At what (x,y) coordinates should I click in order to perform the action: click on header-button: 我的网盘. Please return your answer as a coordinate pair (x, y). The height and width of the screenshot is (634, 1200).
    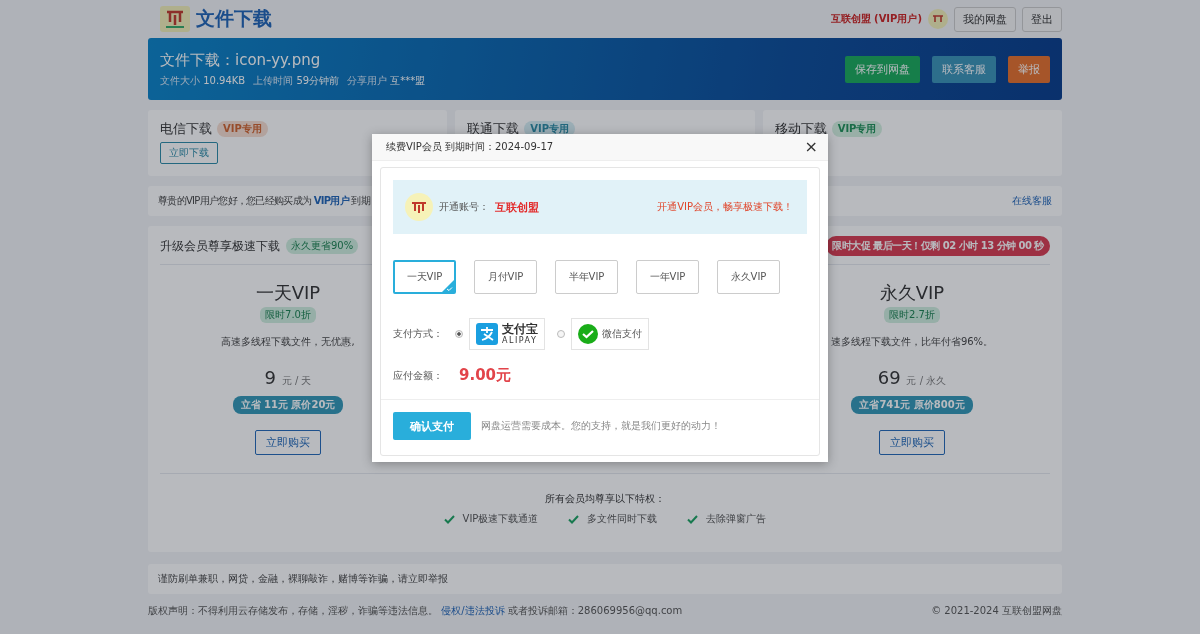
    Looking at the image, I should click on (985, 19).